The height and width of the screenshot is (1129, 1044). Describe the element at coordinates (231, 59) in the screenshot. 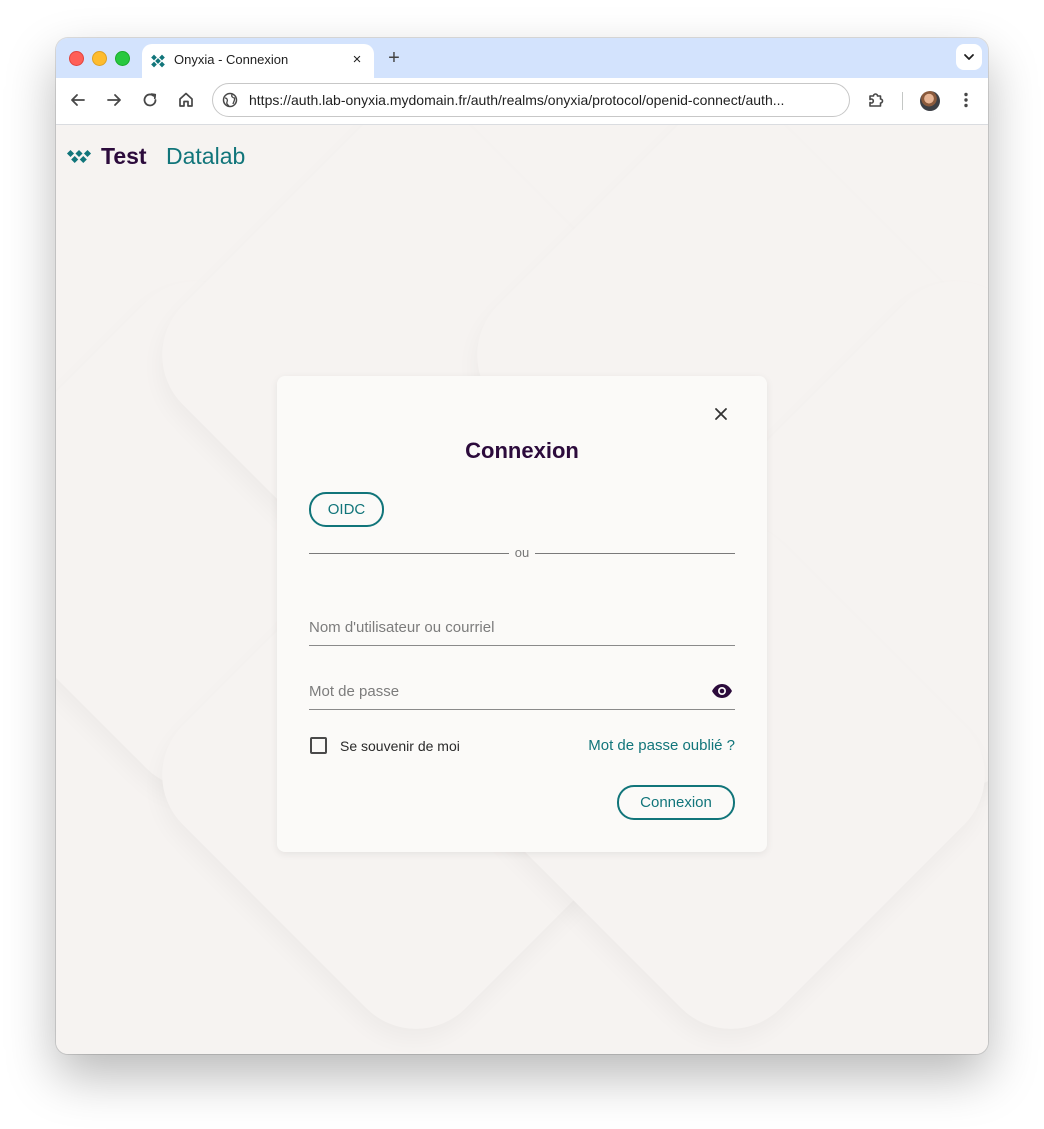

I see `tab-title: Onyxia - Connexion` at that location.